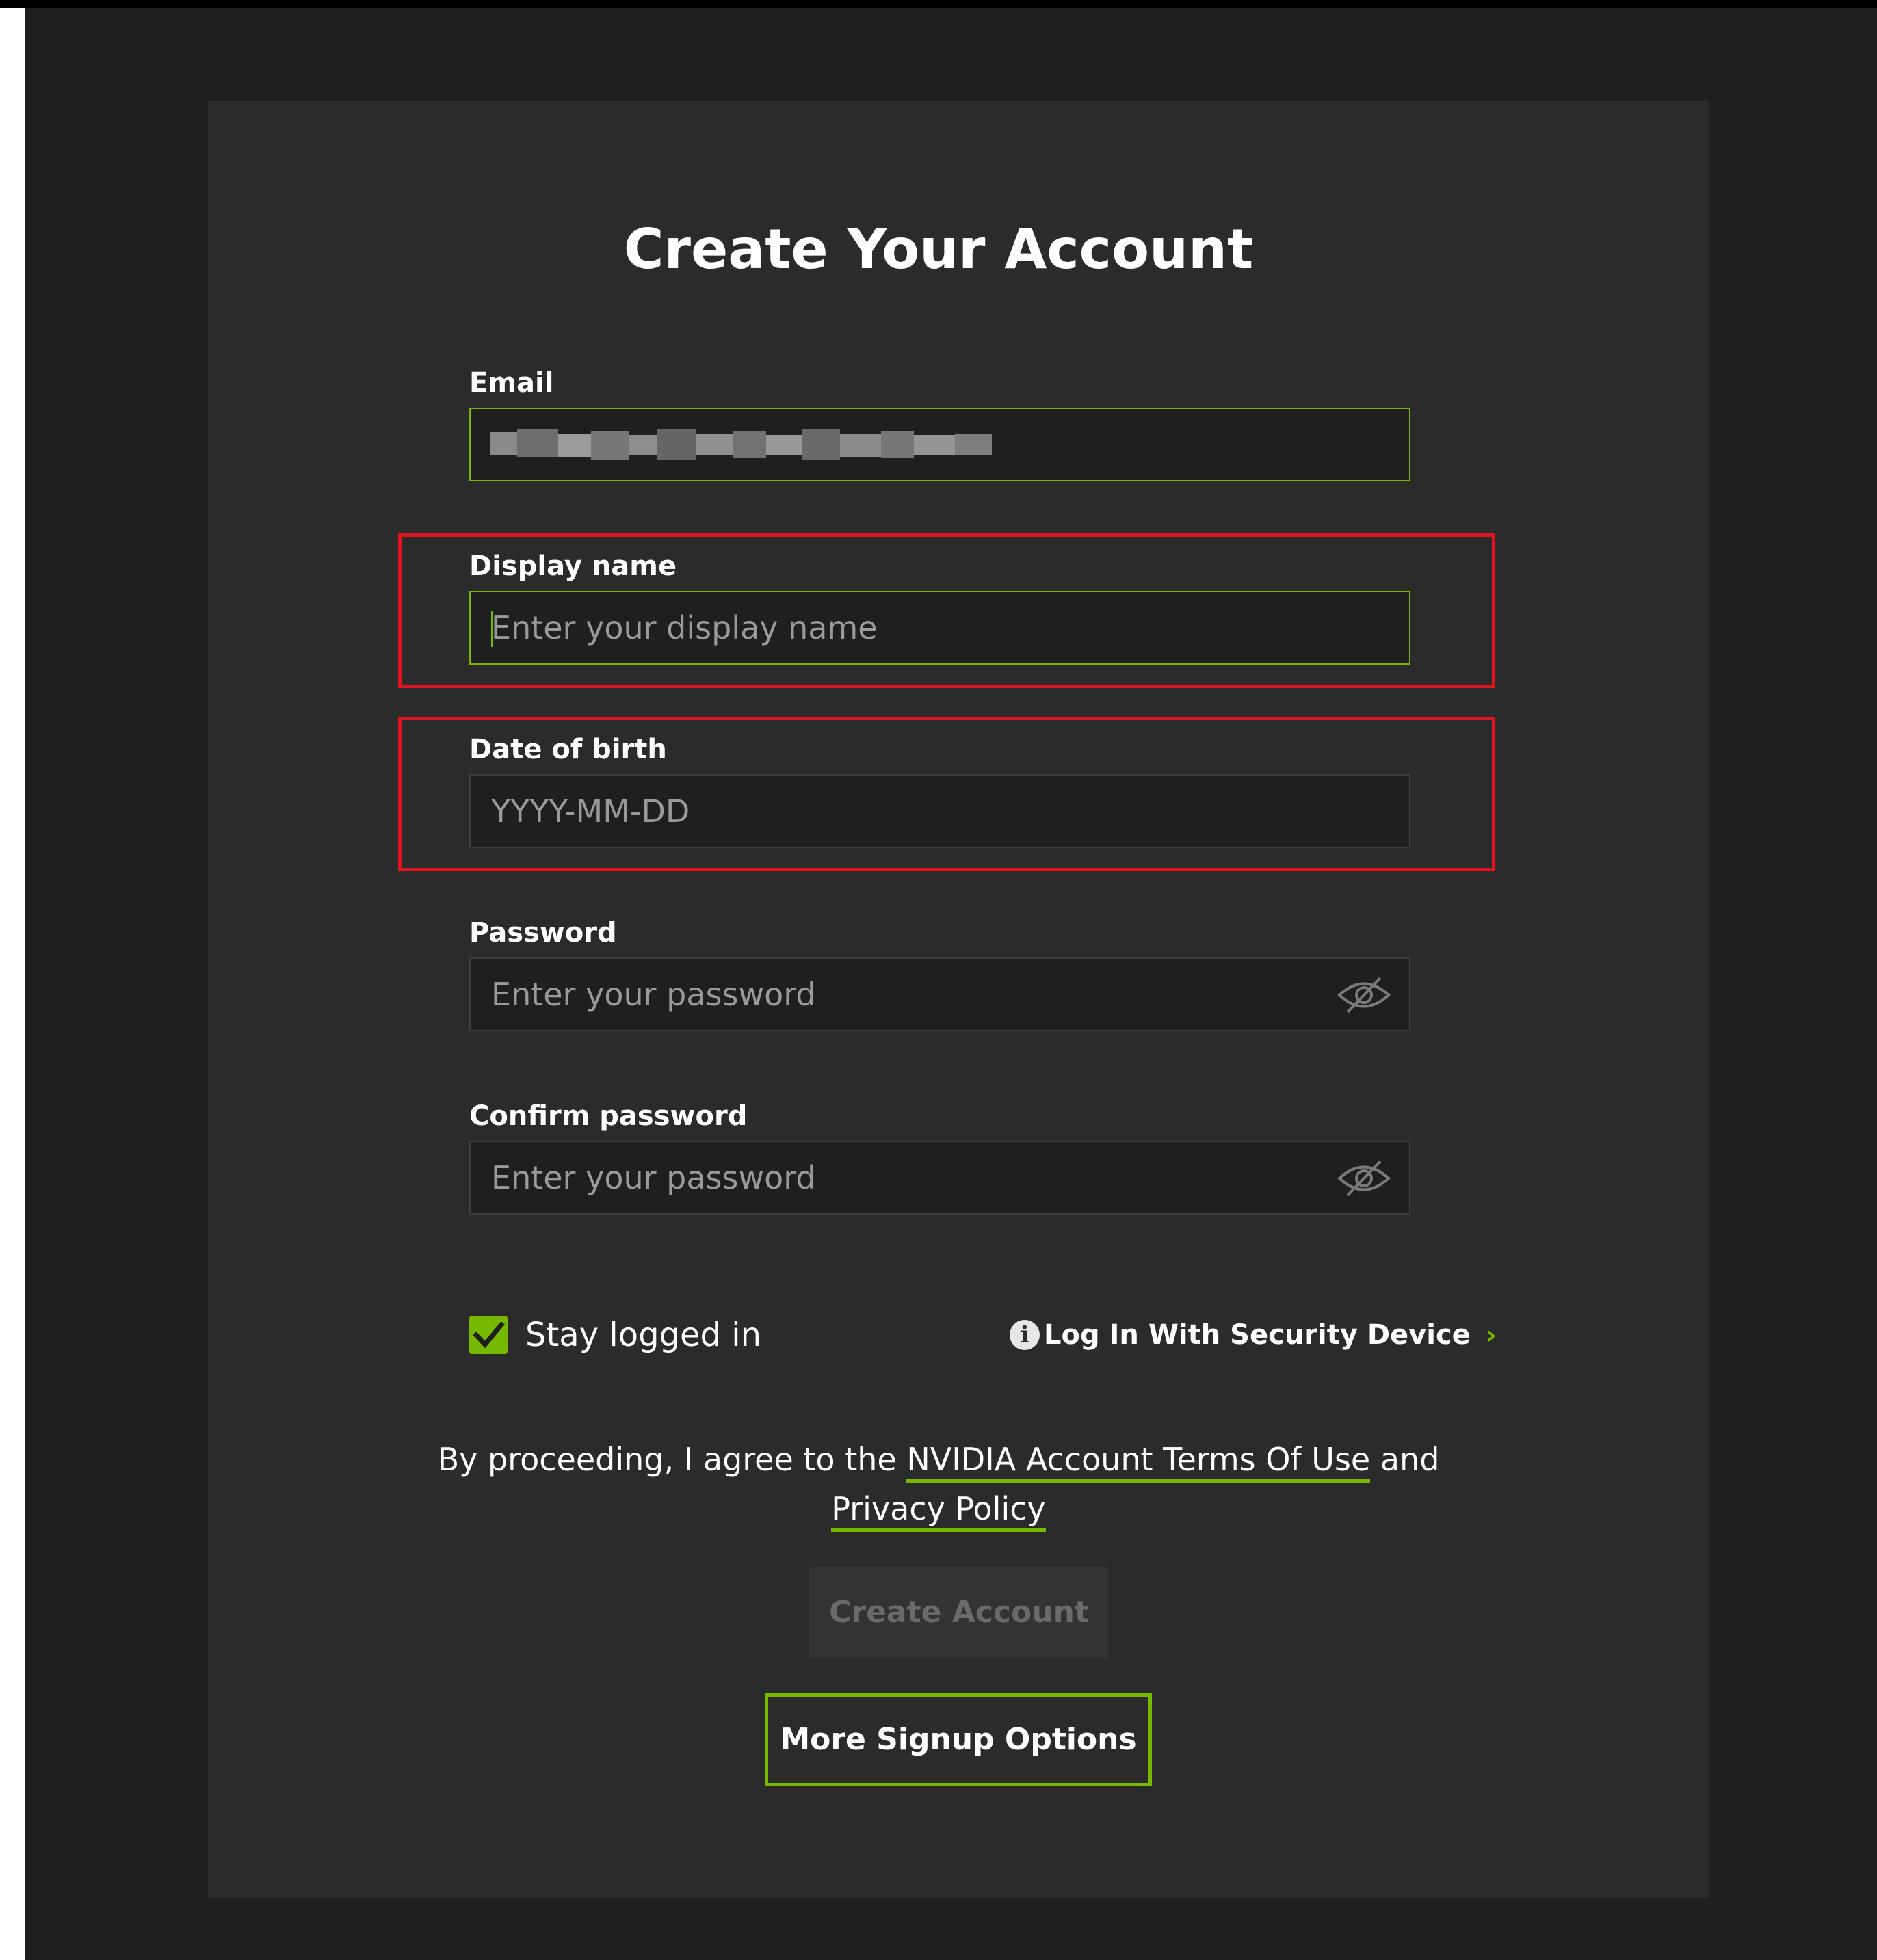  Describe the element at coordinates (1491, 1335) in the screenshot. I see `chevron-right-icon: ›` at that location.